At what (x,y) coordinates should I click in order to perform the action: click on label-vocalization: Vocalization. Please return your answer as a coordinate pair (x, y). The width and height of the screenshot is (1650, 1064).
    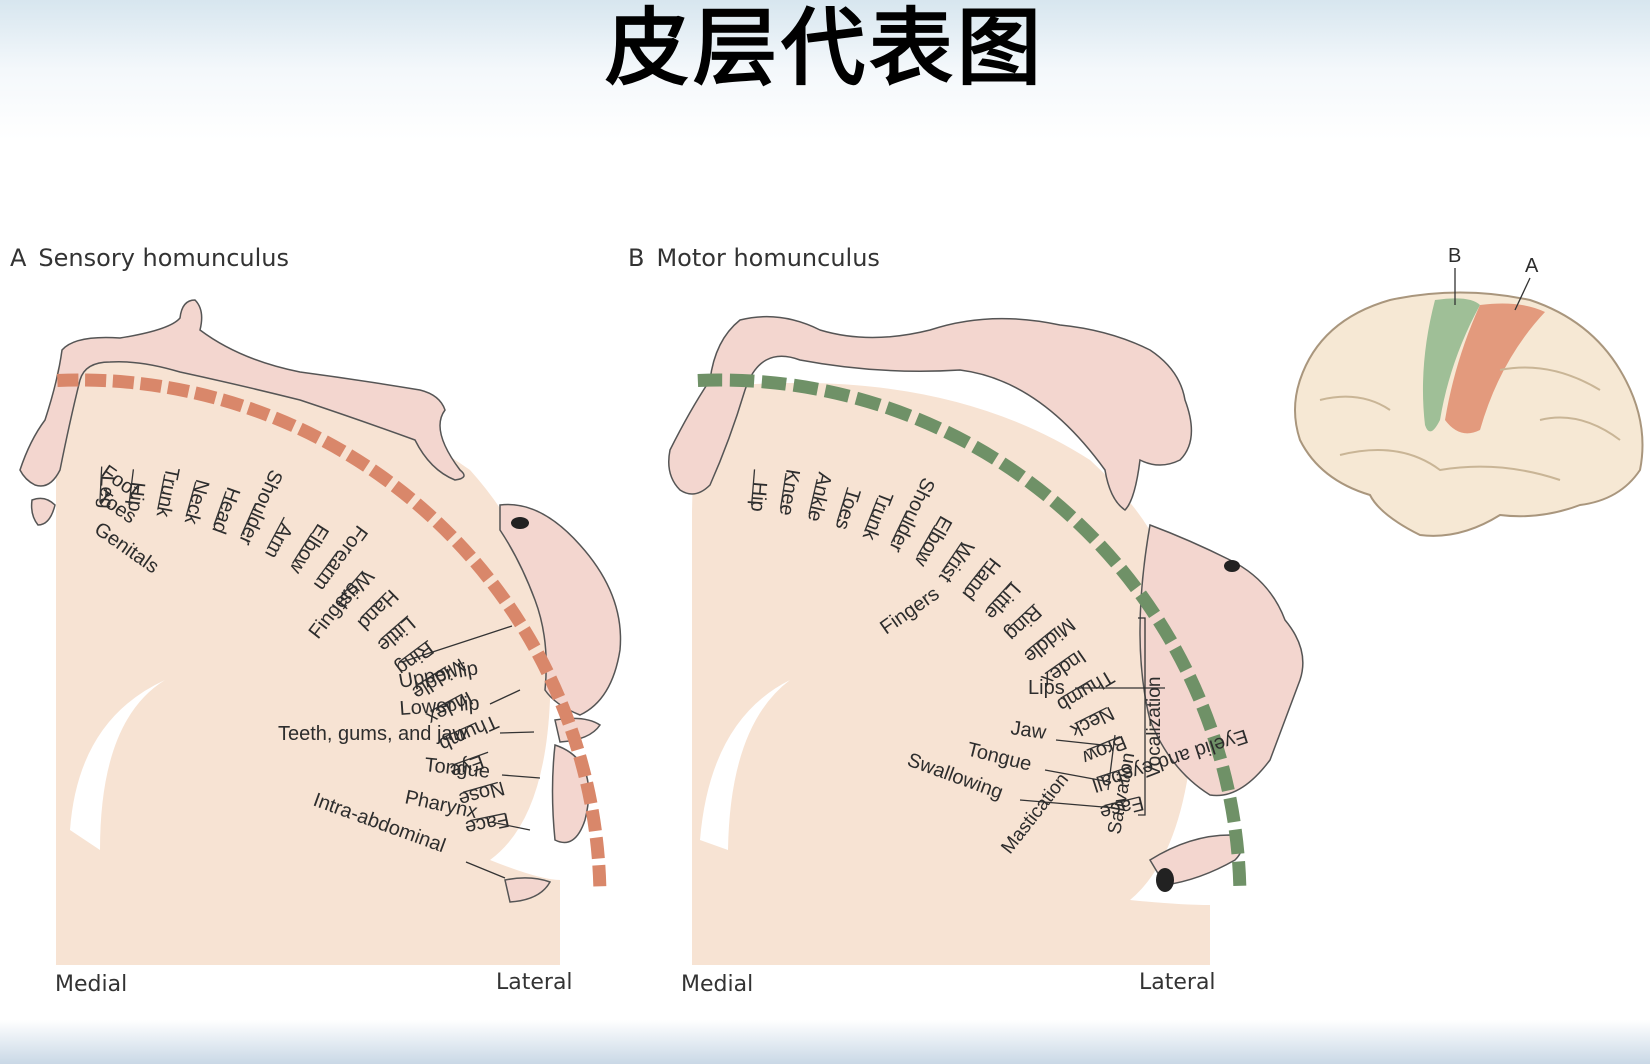
    Looking at the image, I should click on (1154, 727).